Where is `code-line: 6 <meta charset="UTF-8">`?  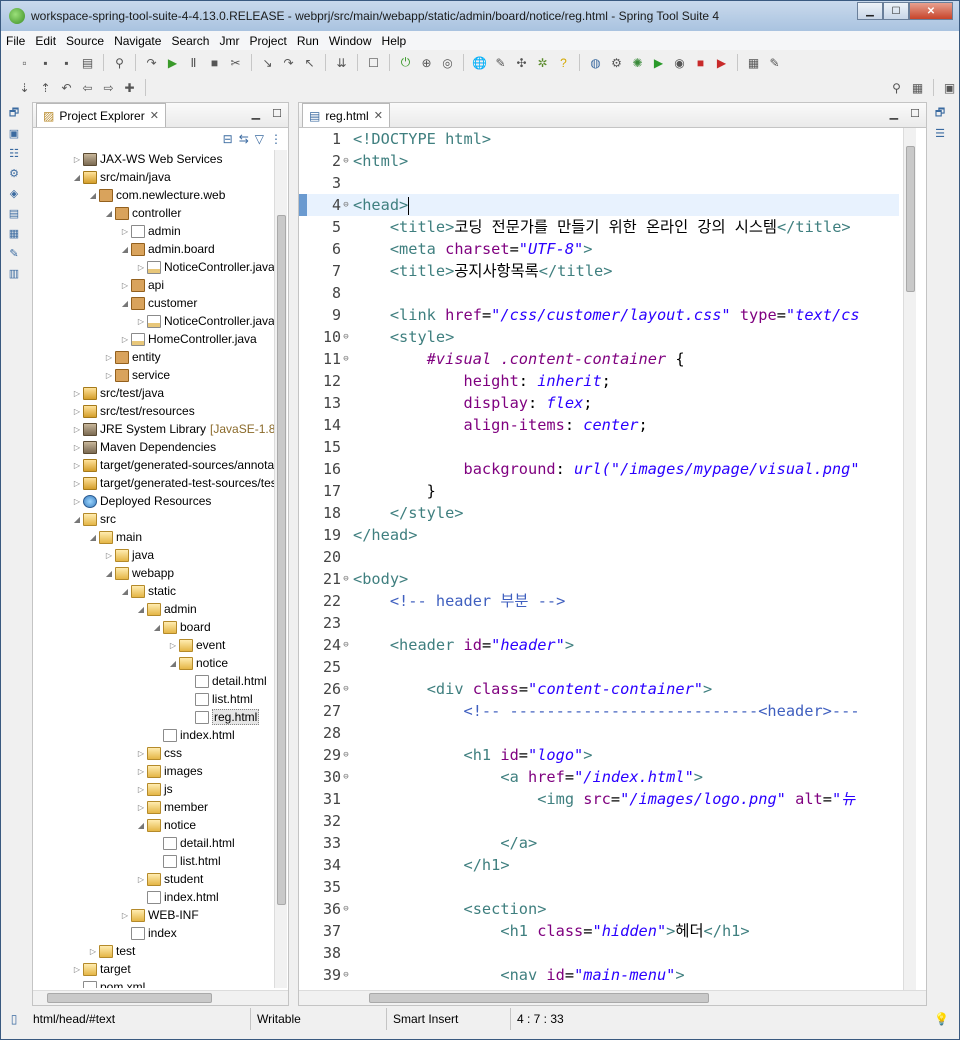
code-line: 6 <meta charset="UTF-8"> is located at coordinates (599, 249).